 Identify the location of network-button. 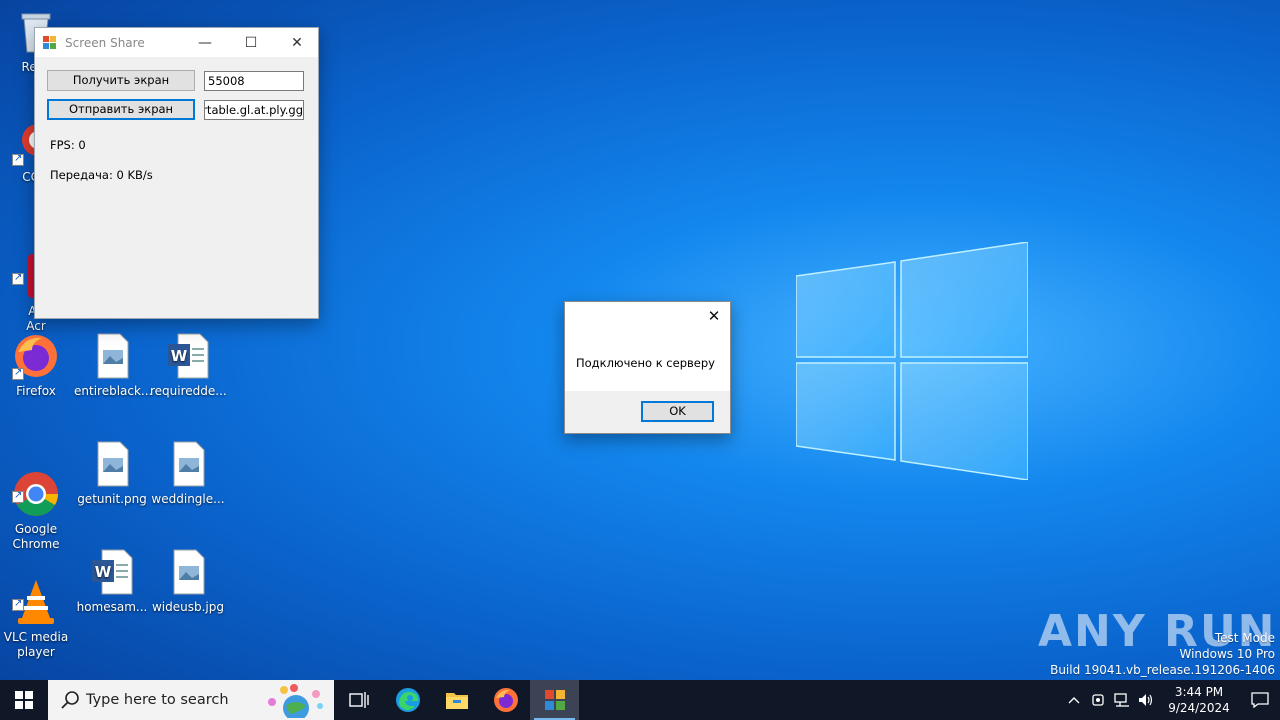
(1122, 700).